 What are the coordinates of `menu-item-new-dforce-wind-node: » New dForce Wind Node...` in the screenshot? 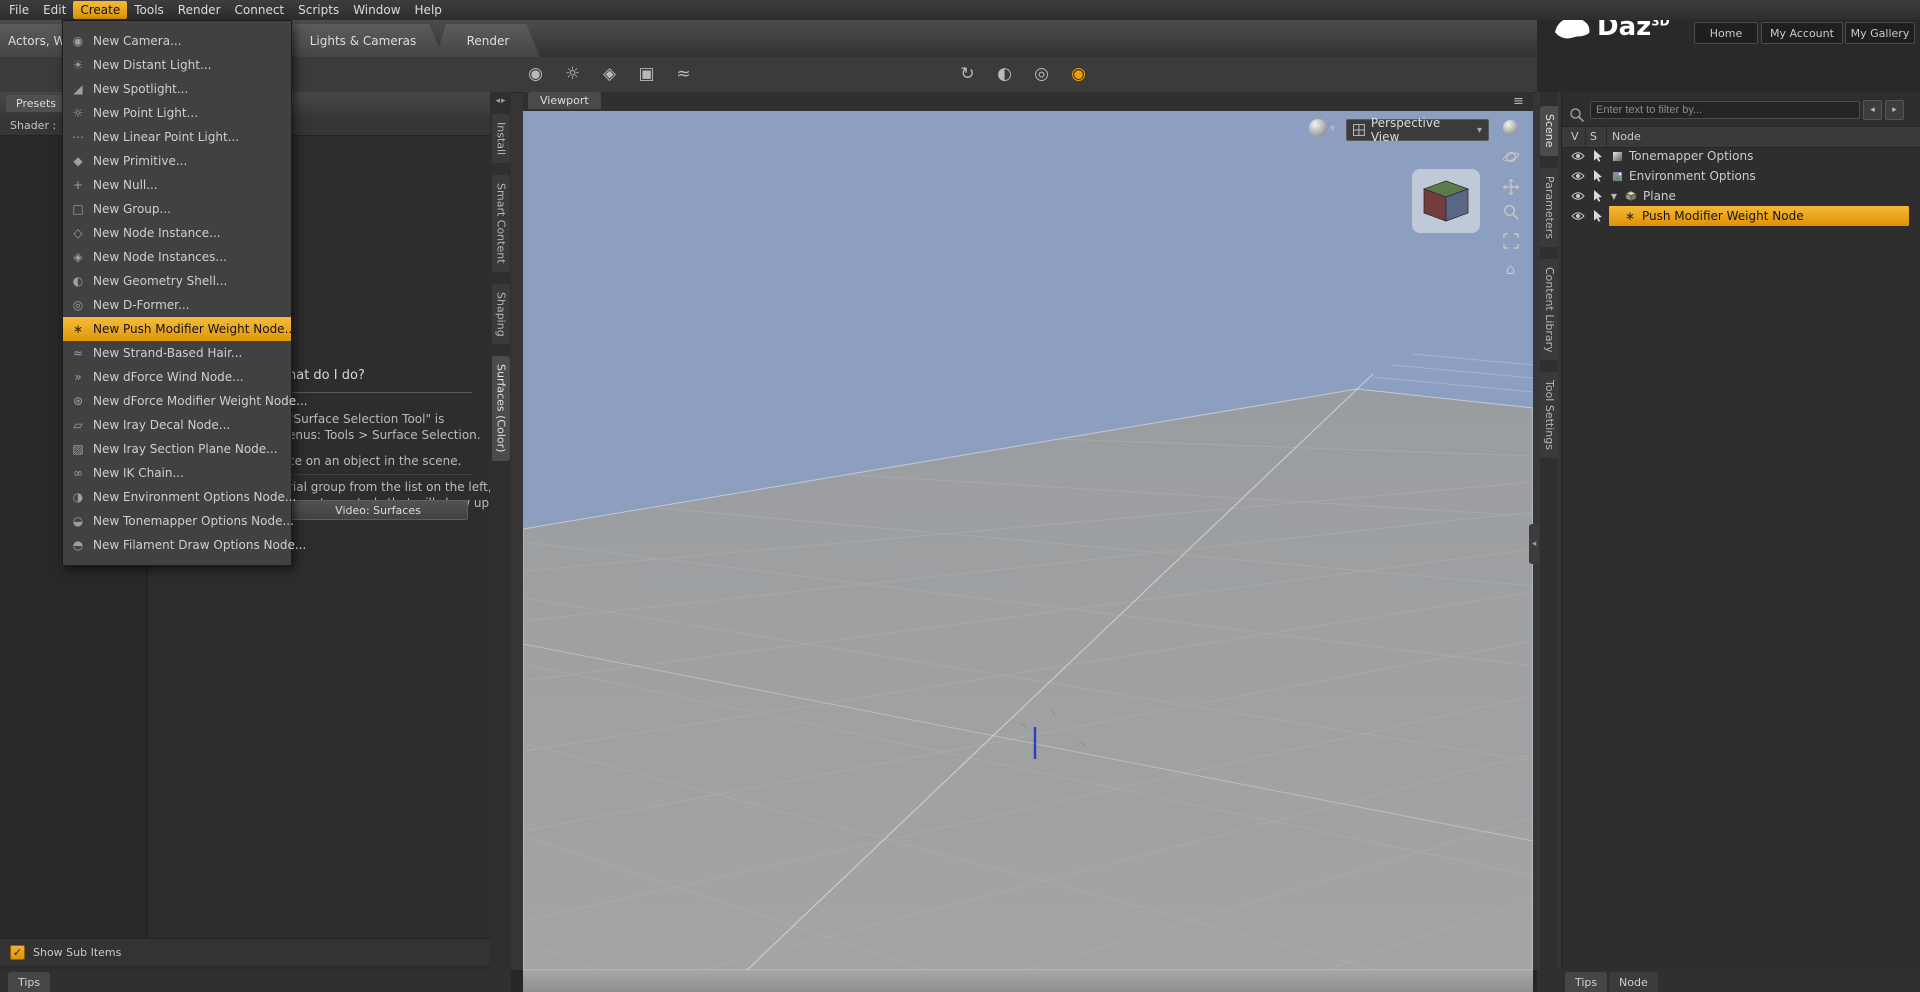 It's located at (177, 377).